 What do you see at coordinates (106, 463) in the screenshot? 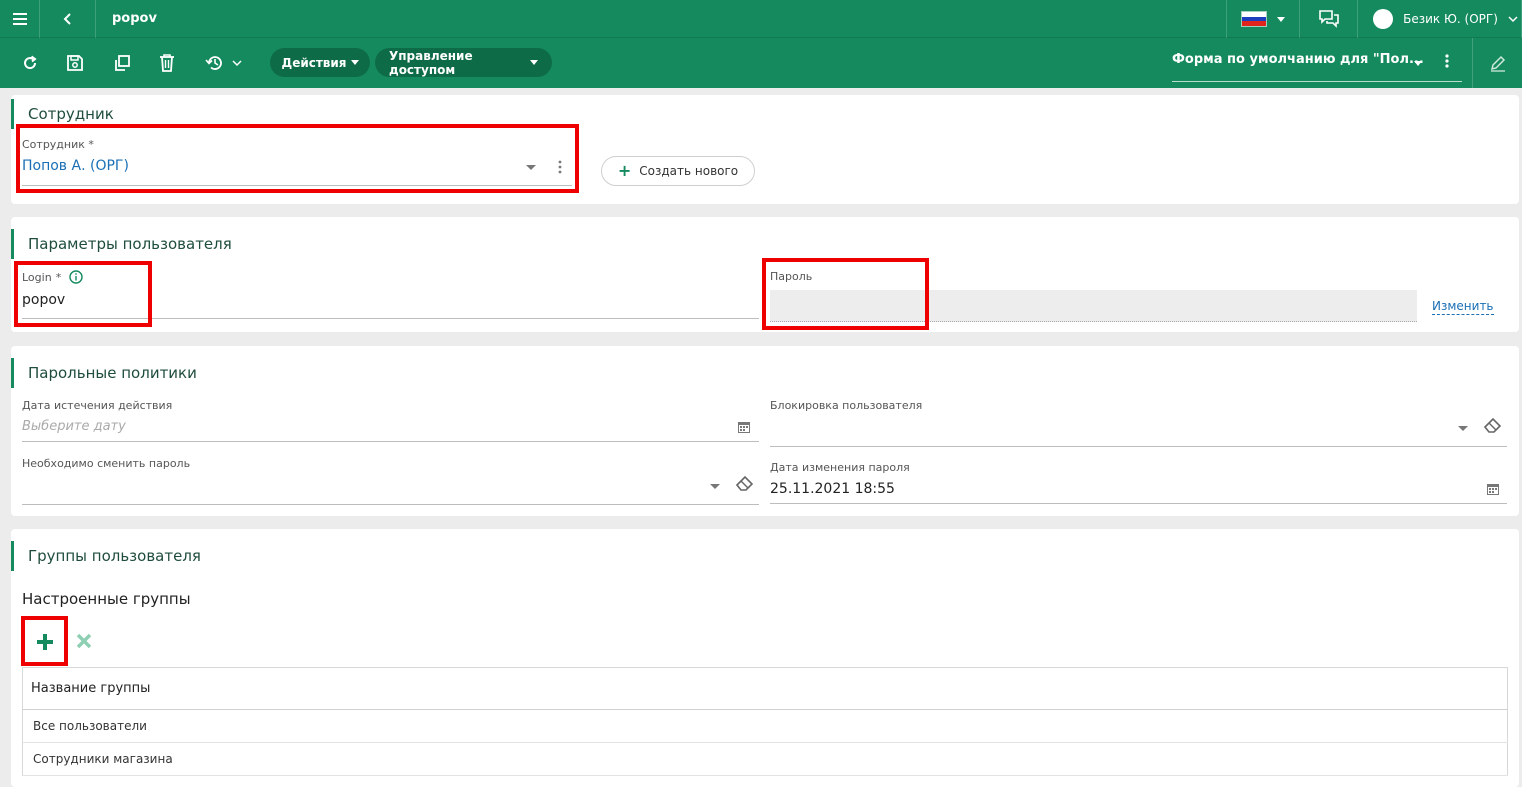
I see `must-change-password-label: Необходимо сменить пароль` at bounding box center [106, 463].